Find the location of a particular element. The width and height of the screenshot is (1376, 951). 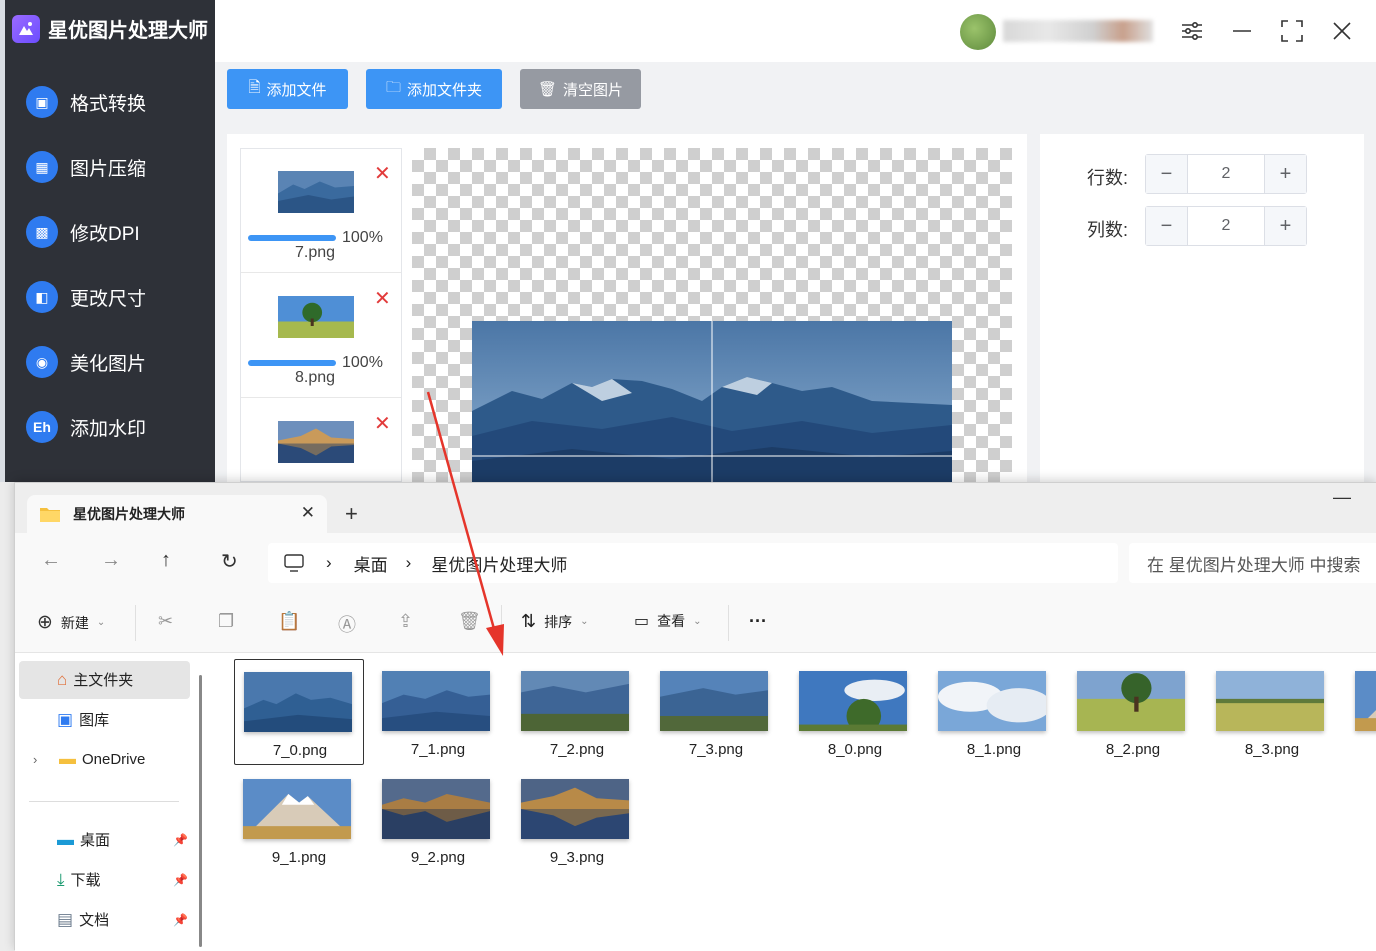

sidebar-item-label: 图片压缩 is located at coordinates (108, 169).